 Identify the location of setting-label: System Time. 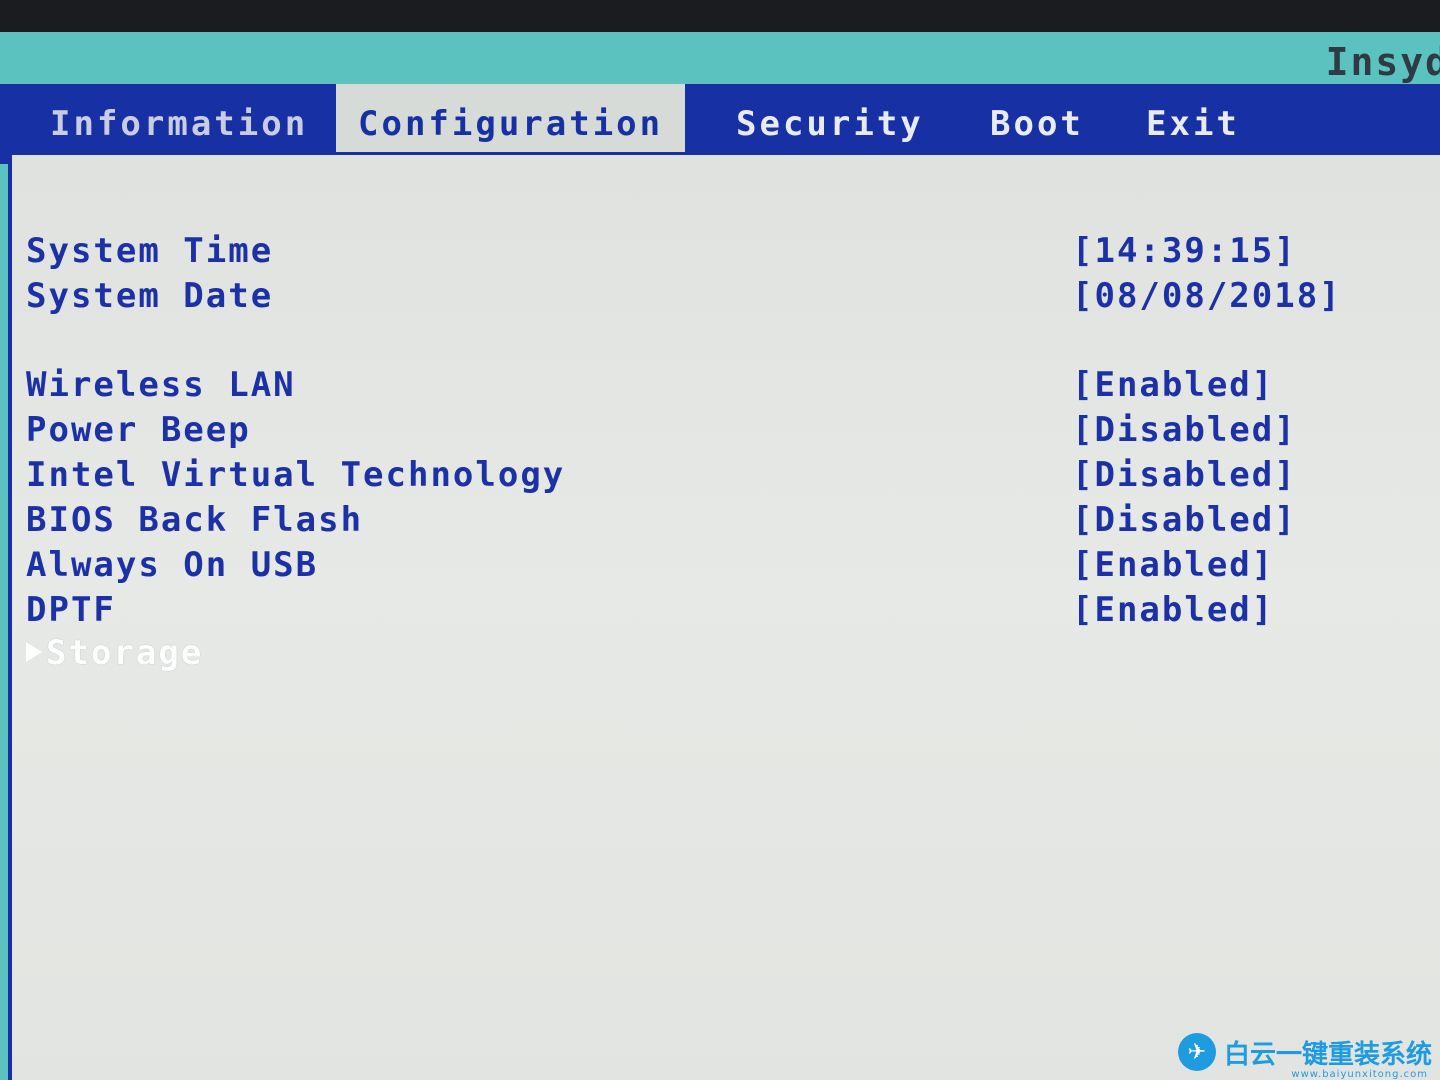
(150, 251).